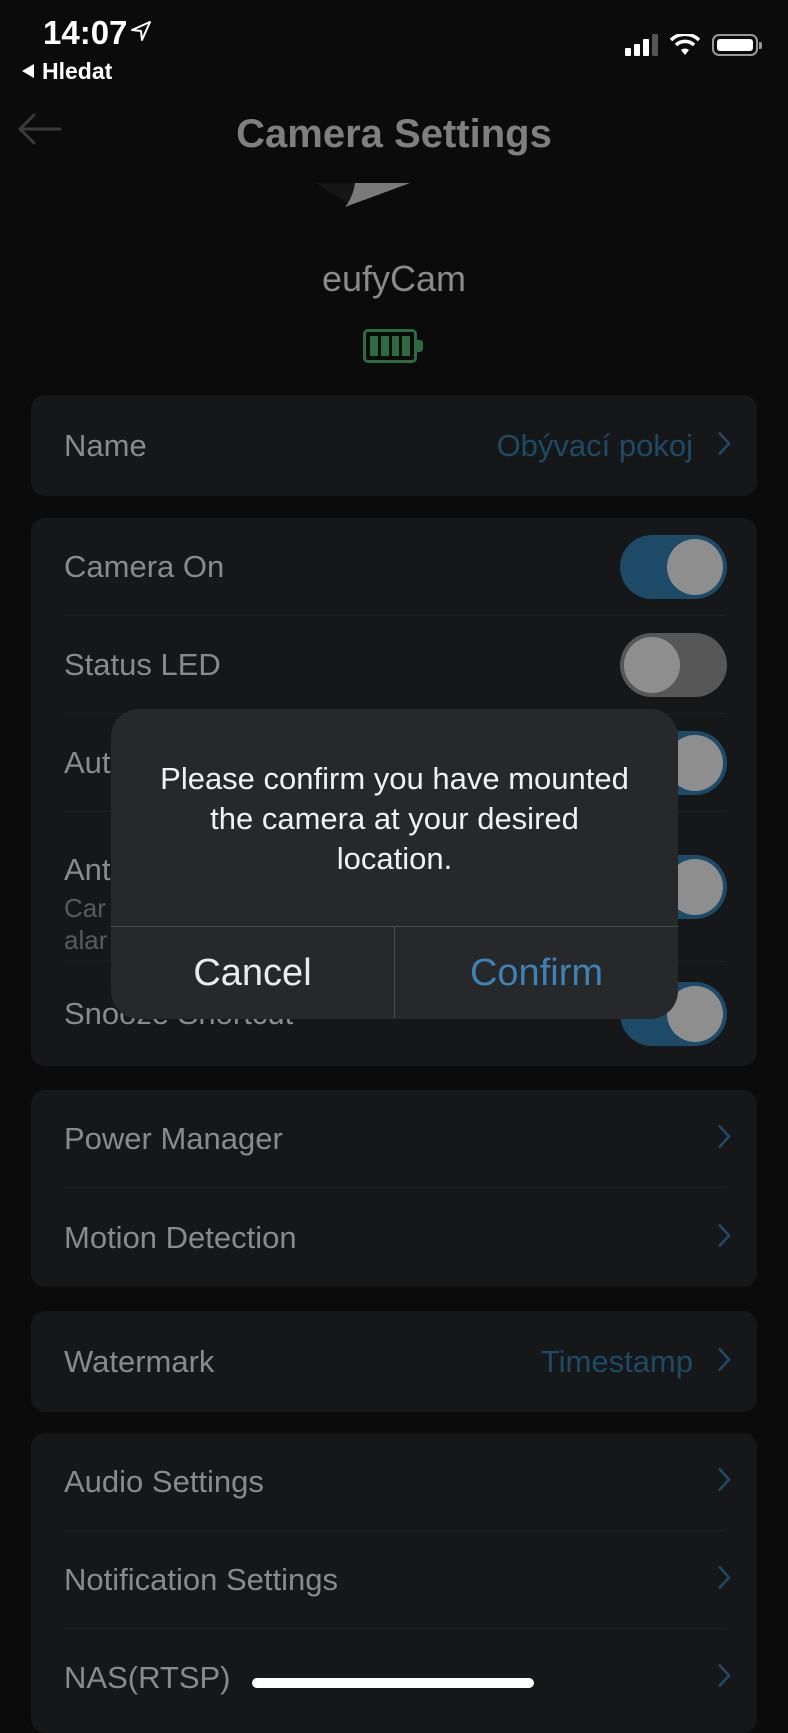 Image resolution: width=788 pixels, height=1733 pixels. Describe the element at coordinates (536, 973) in the screenshot. I see `confirm-button: Confirm` at that location.